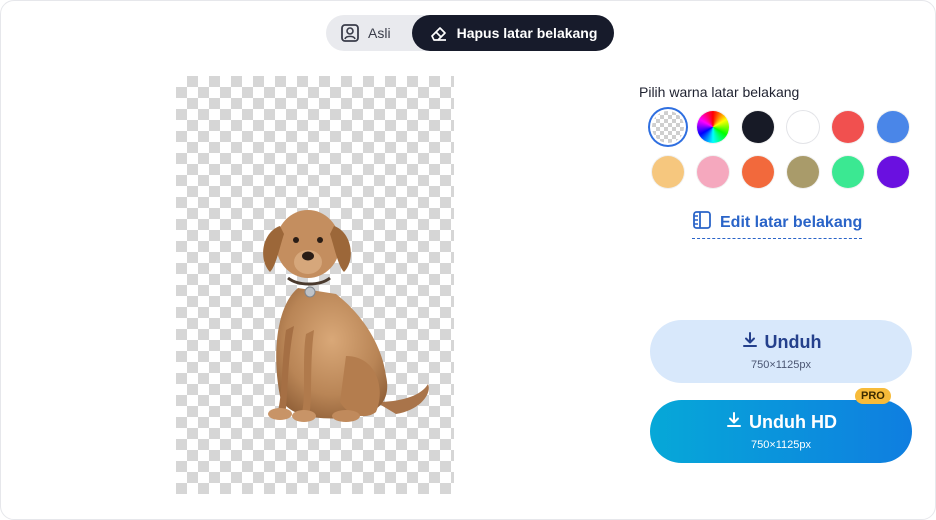 The width and height of the screenshot is (936, 520). Describe the element at coordinates (713, 127) in the screenshot. I see `swatch-custom-color` at that location.